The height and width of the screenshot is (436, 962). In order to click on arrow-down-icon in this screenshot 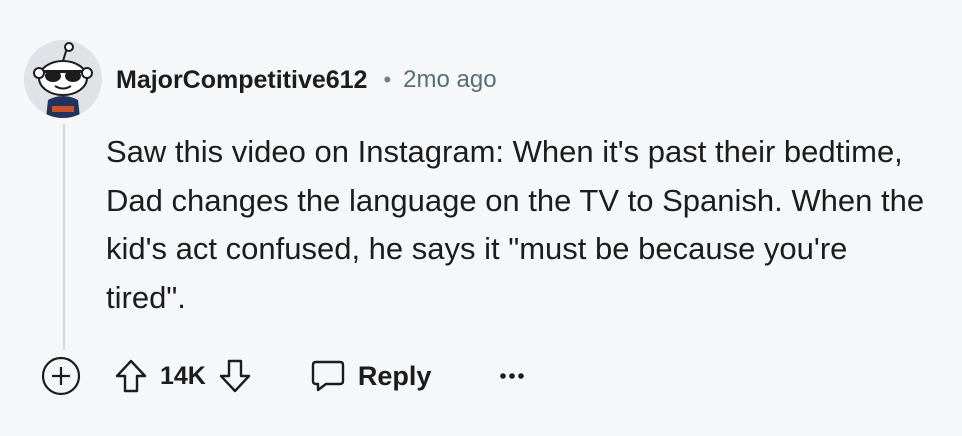, I will do `click(235, 376)`.